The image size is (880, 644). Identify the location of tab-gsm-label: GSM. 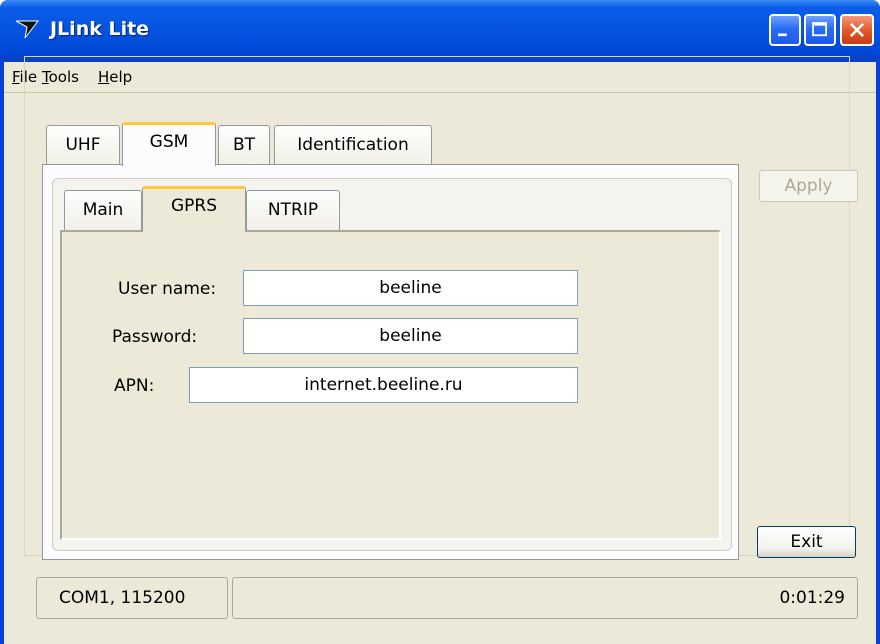
(169, 142).